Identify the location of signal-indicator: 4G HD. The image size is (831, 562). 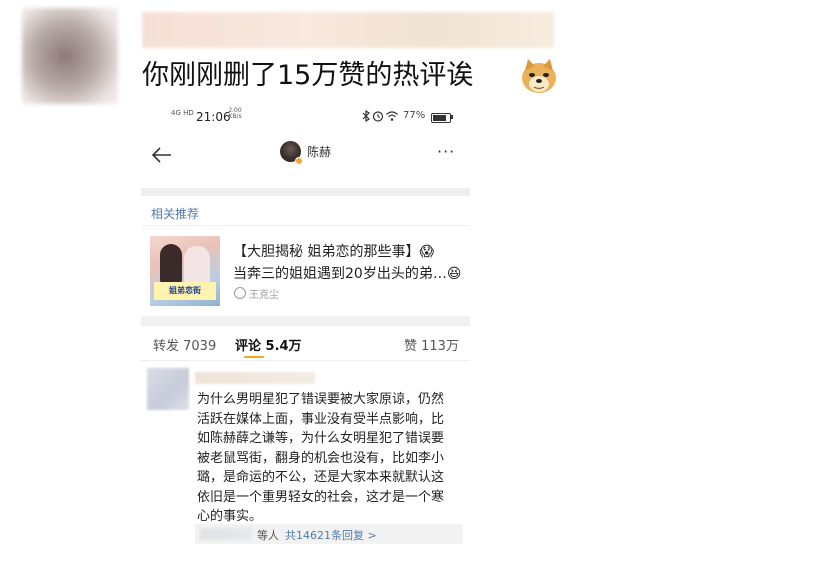
(182, 113).